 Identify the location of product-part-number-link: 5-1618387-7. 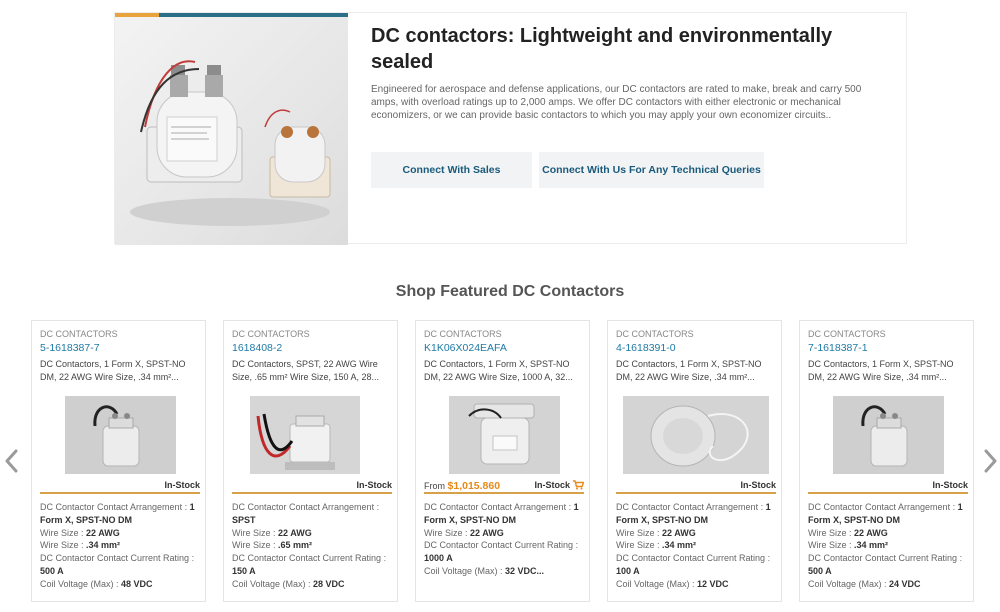
(70, 348).